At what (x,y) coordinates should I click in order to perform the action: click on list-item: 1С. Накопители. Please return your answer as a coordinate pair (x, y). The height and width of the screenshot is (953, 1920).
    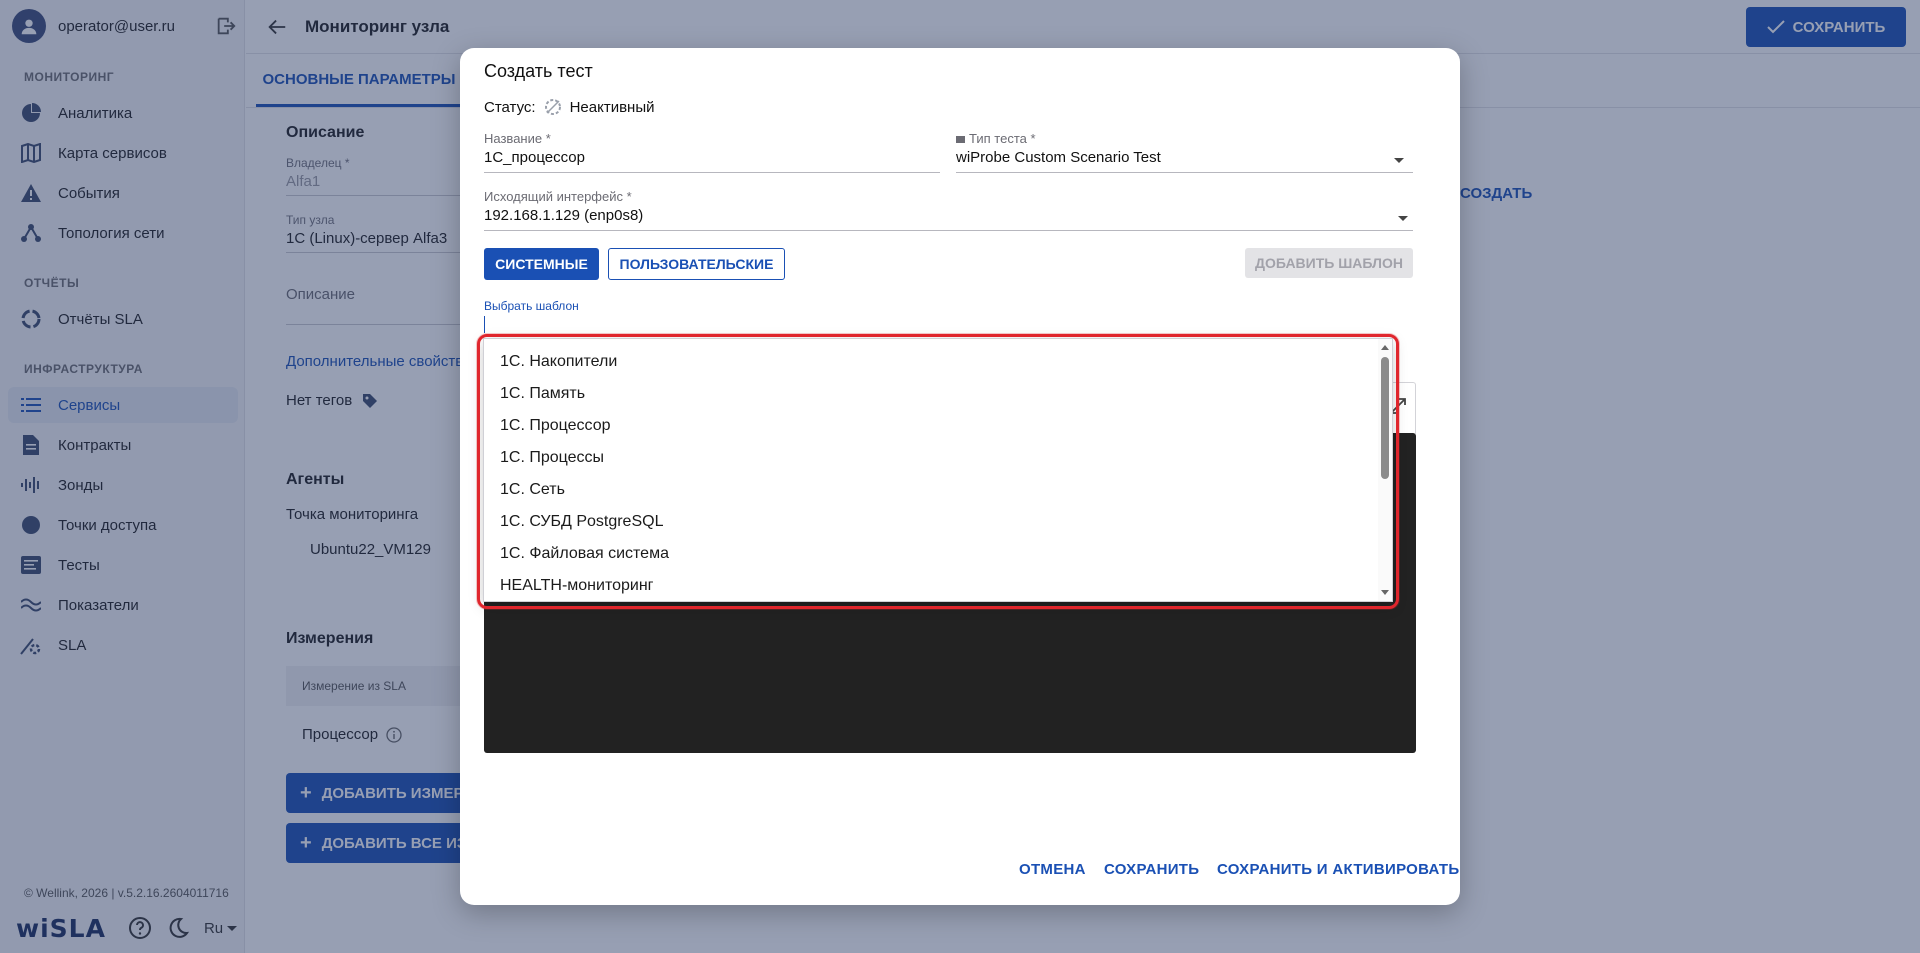
    Looking at the image, I should click on (558, 362).